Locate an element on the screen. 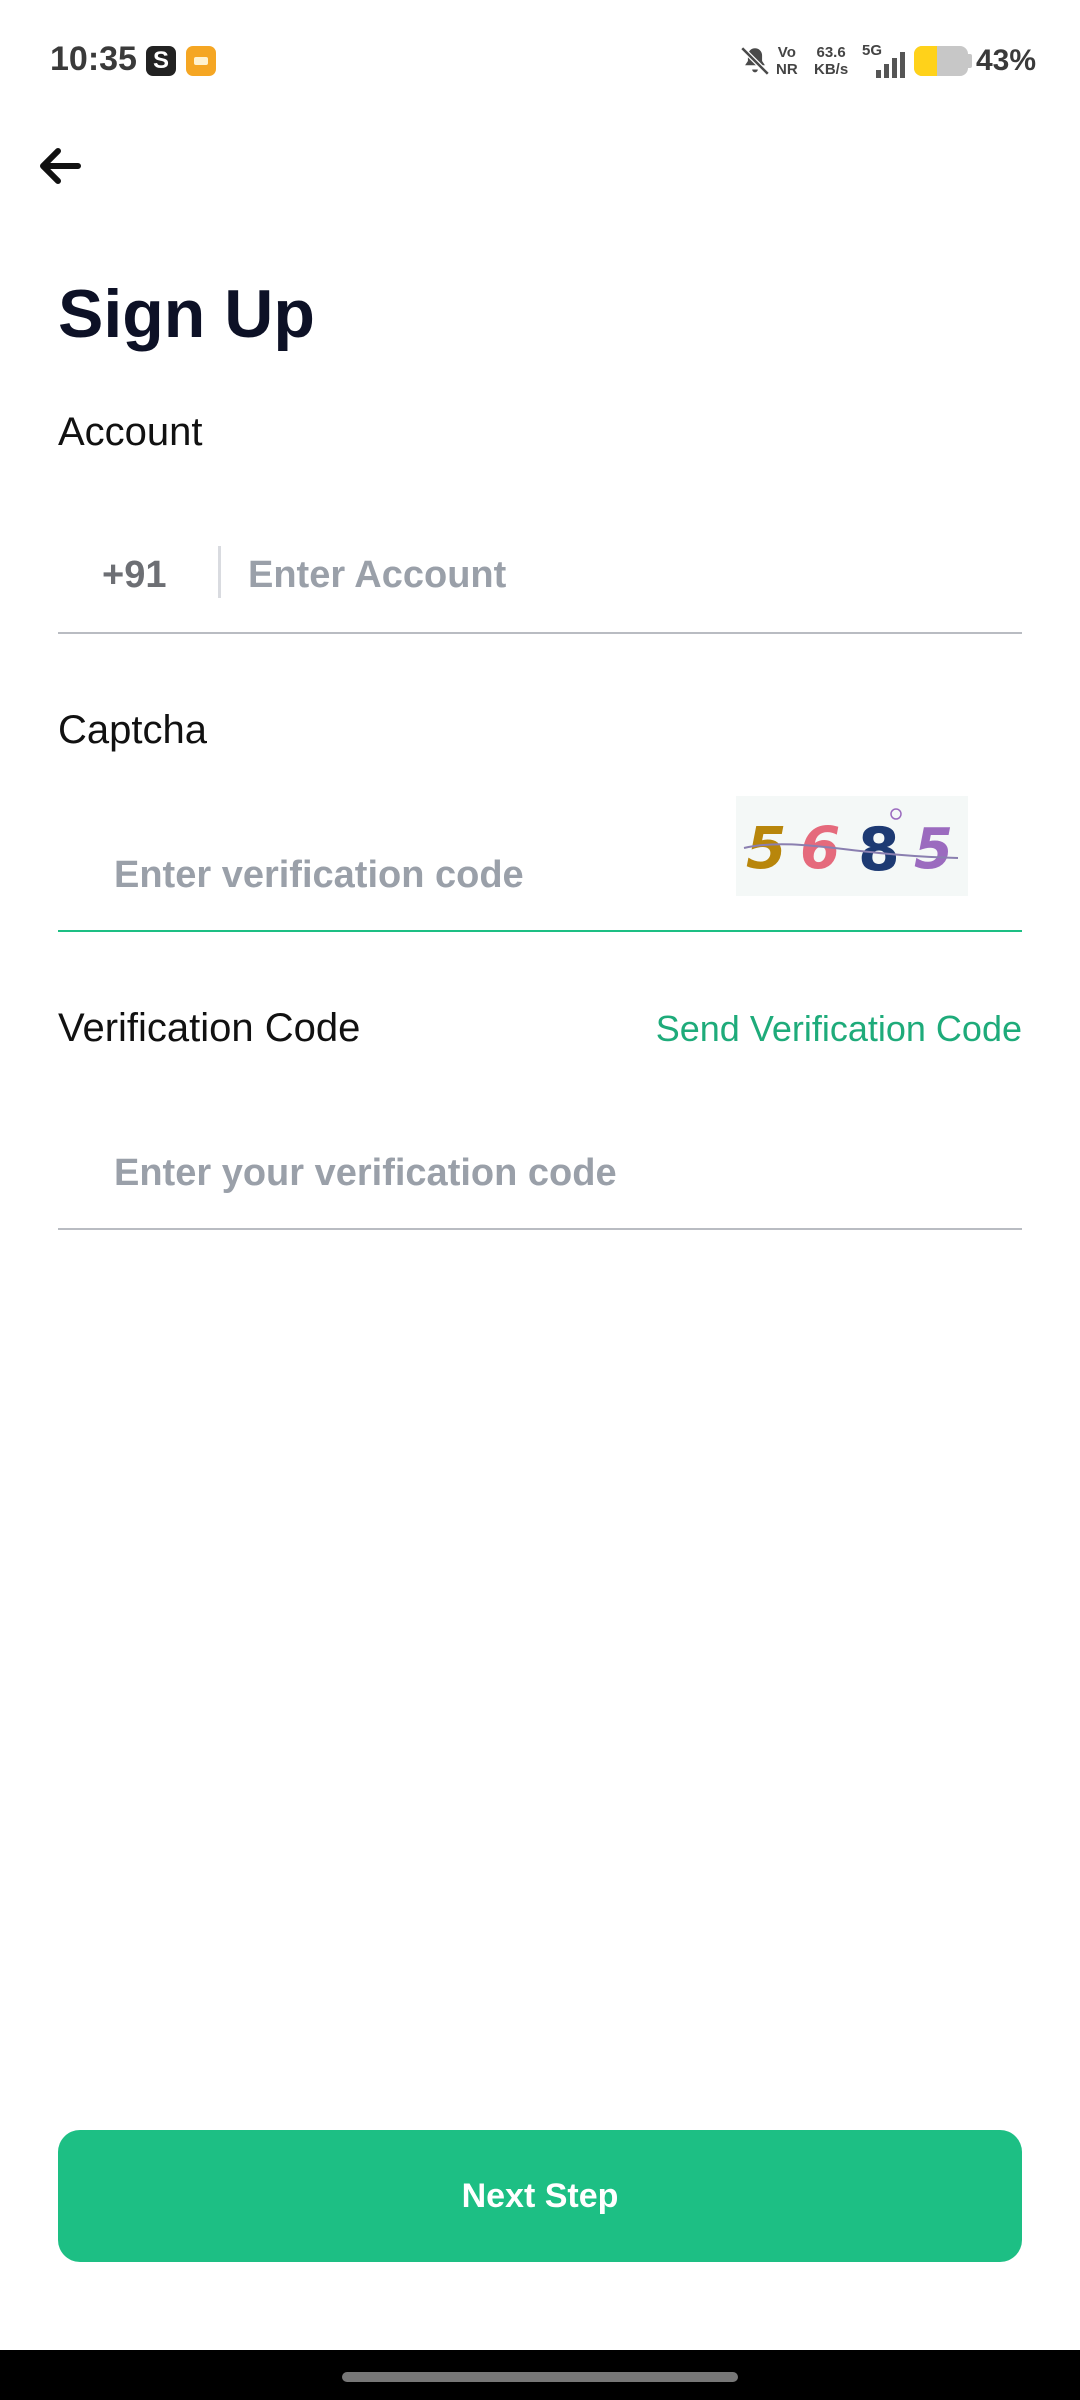 Image resolution: width=1080 pixels, height=2400 pixels. country-code-selector: +91 is located at coordinates (134, 575).